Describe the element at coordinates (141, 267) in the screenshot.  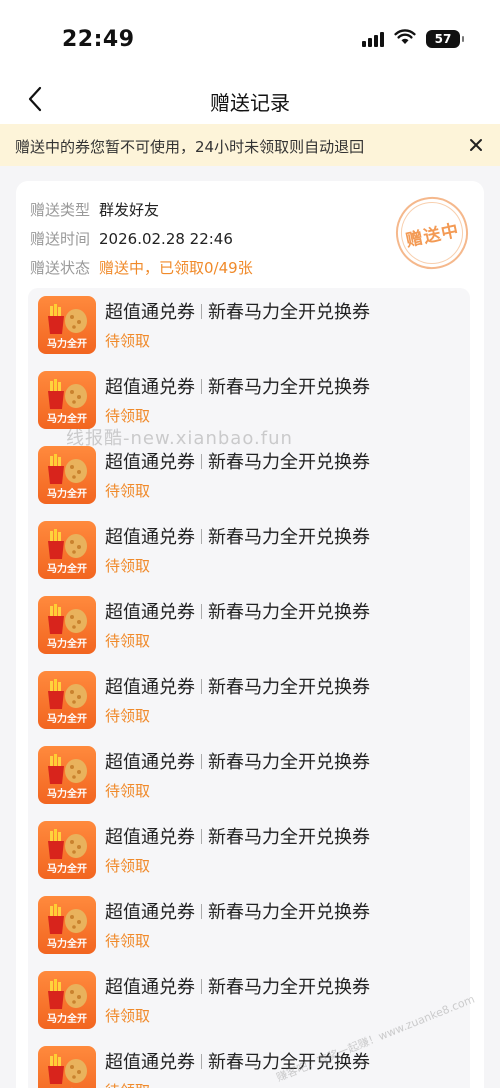
I see `gift-status-row: 赠送状态 赠送中，已领取0/49张` at that location.